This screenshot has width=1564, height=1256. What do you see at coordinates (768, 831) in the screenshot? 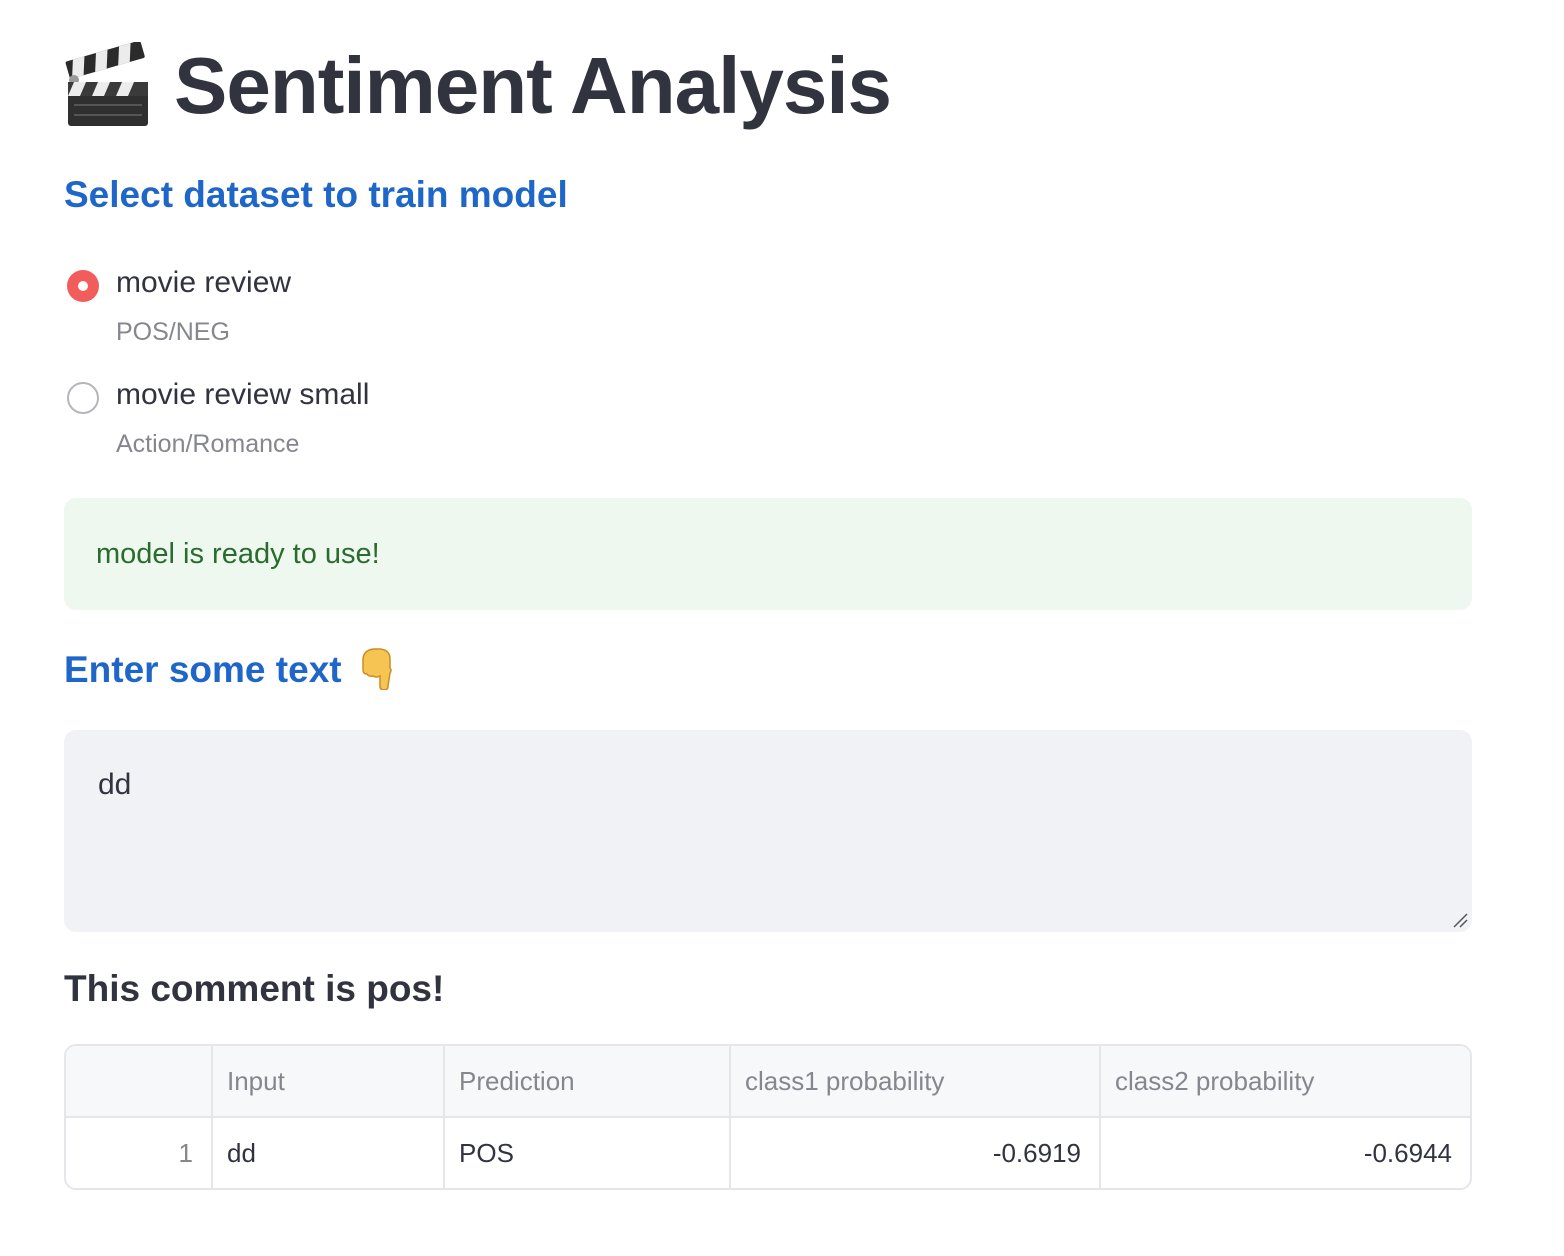
I see `text-input-area: dd` at bounding box center [768, 831].